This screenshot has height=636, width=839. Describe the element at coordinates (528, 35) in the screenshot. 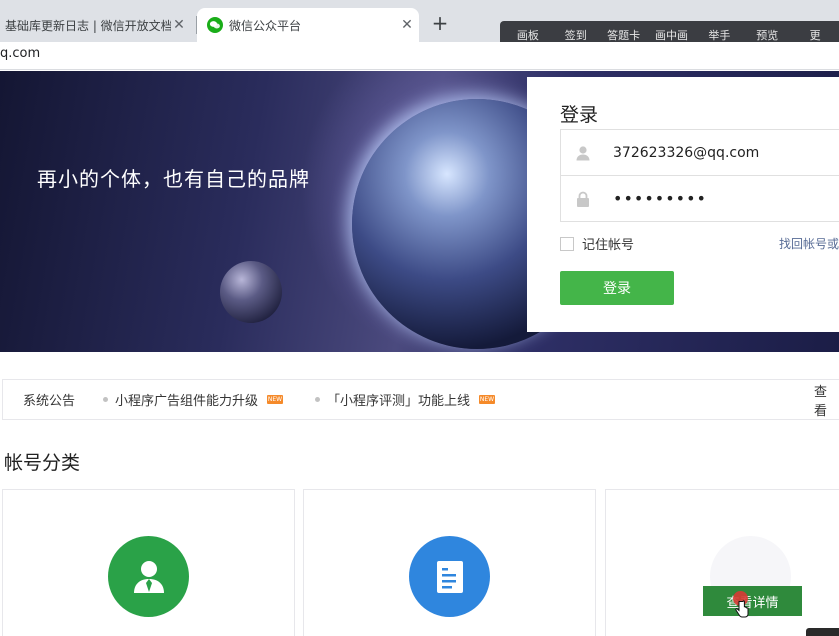

I see `toolbar-item-board: 画板` at that location.